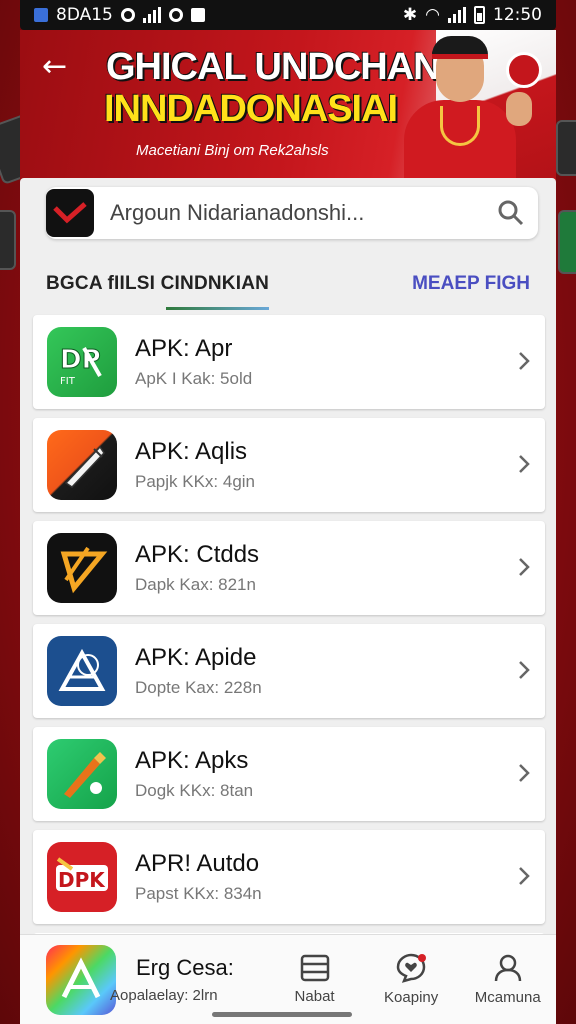  Describe the element at coordinates (81, 979) in the screenshot. I see `rainbow-app-icon` at that location.